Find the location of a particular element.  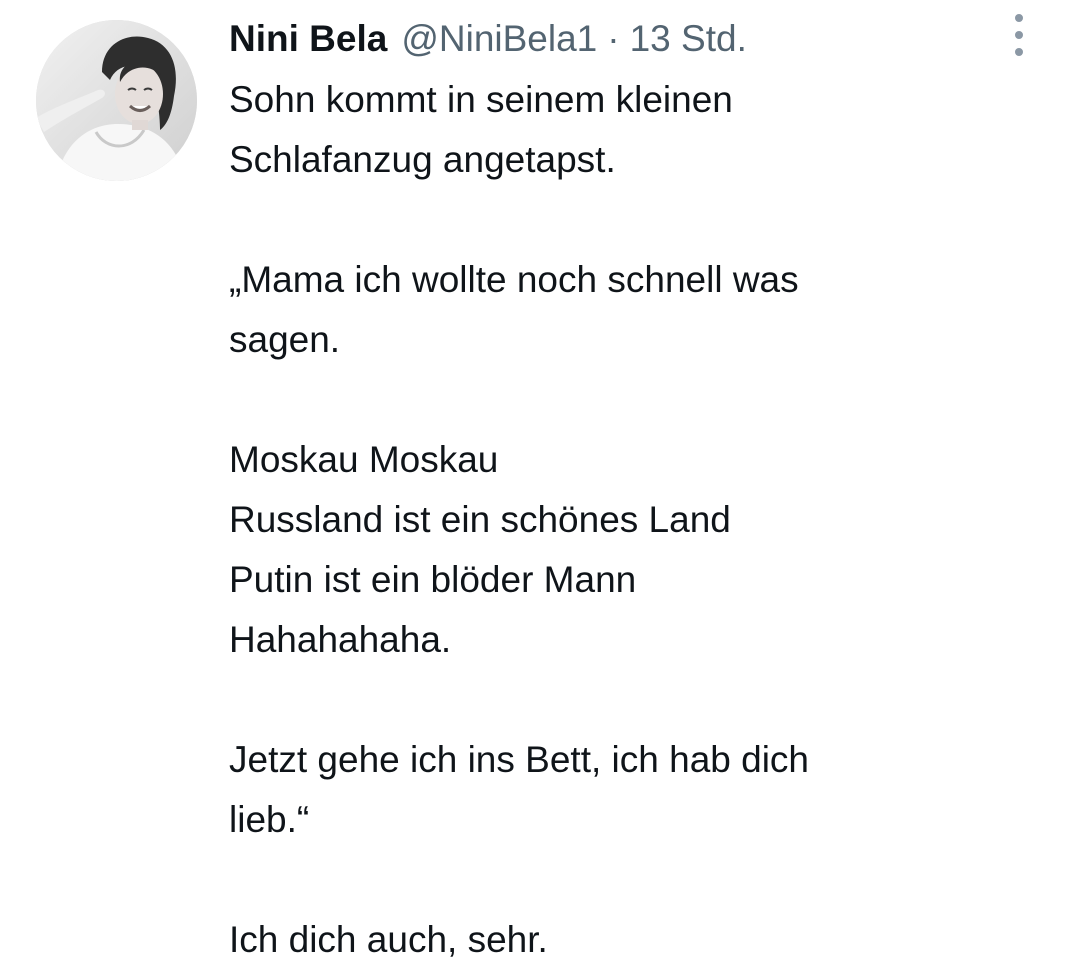

author-display-name: Nini Bela is located at coordinates (308, 39).